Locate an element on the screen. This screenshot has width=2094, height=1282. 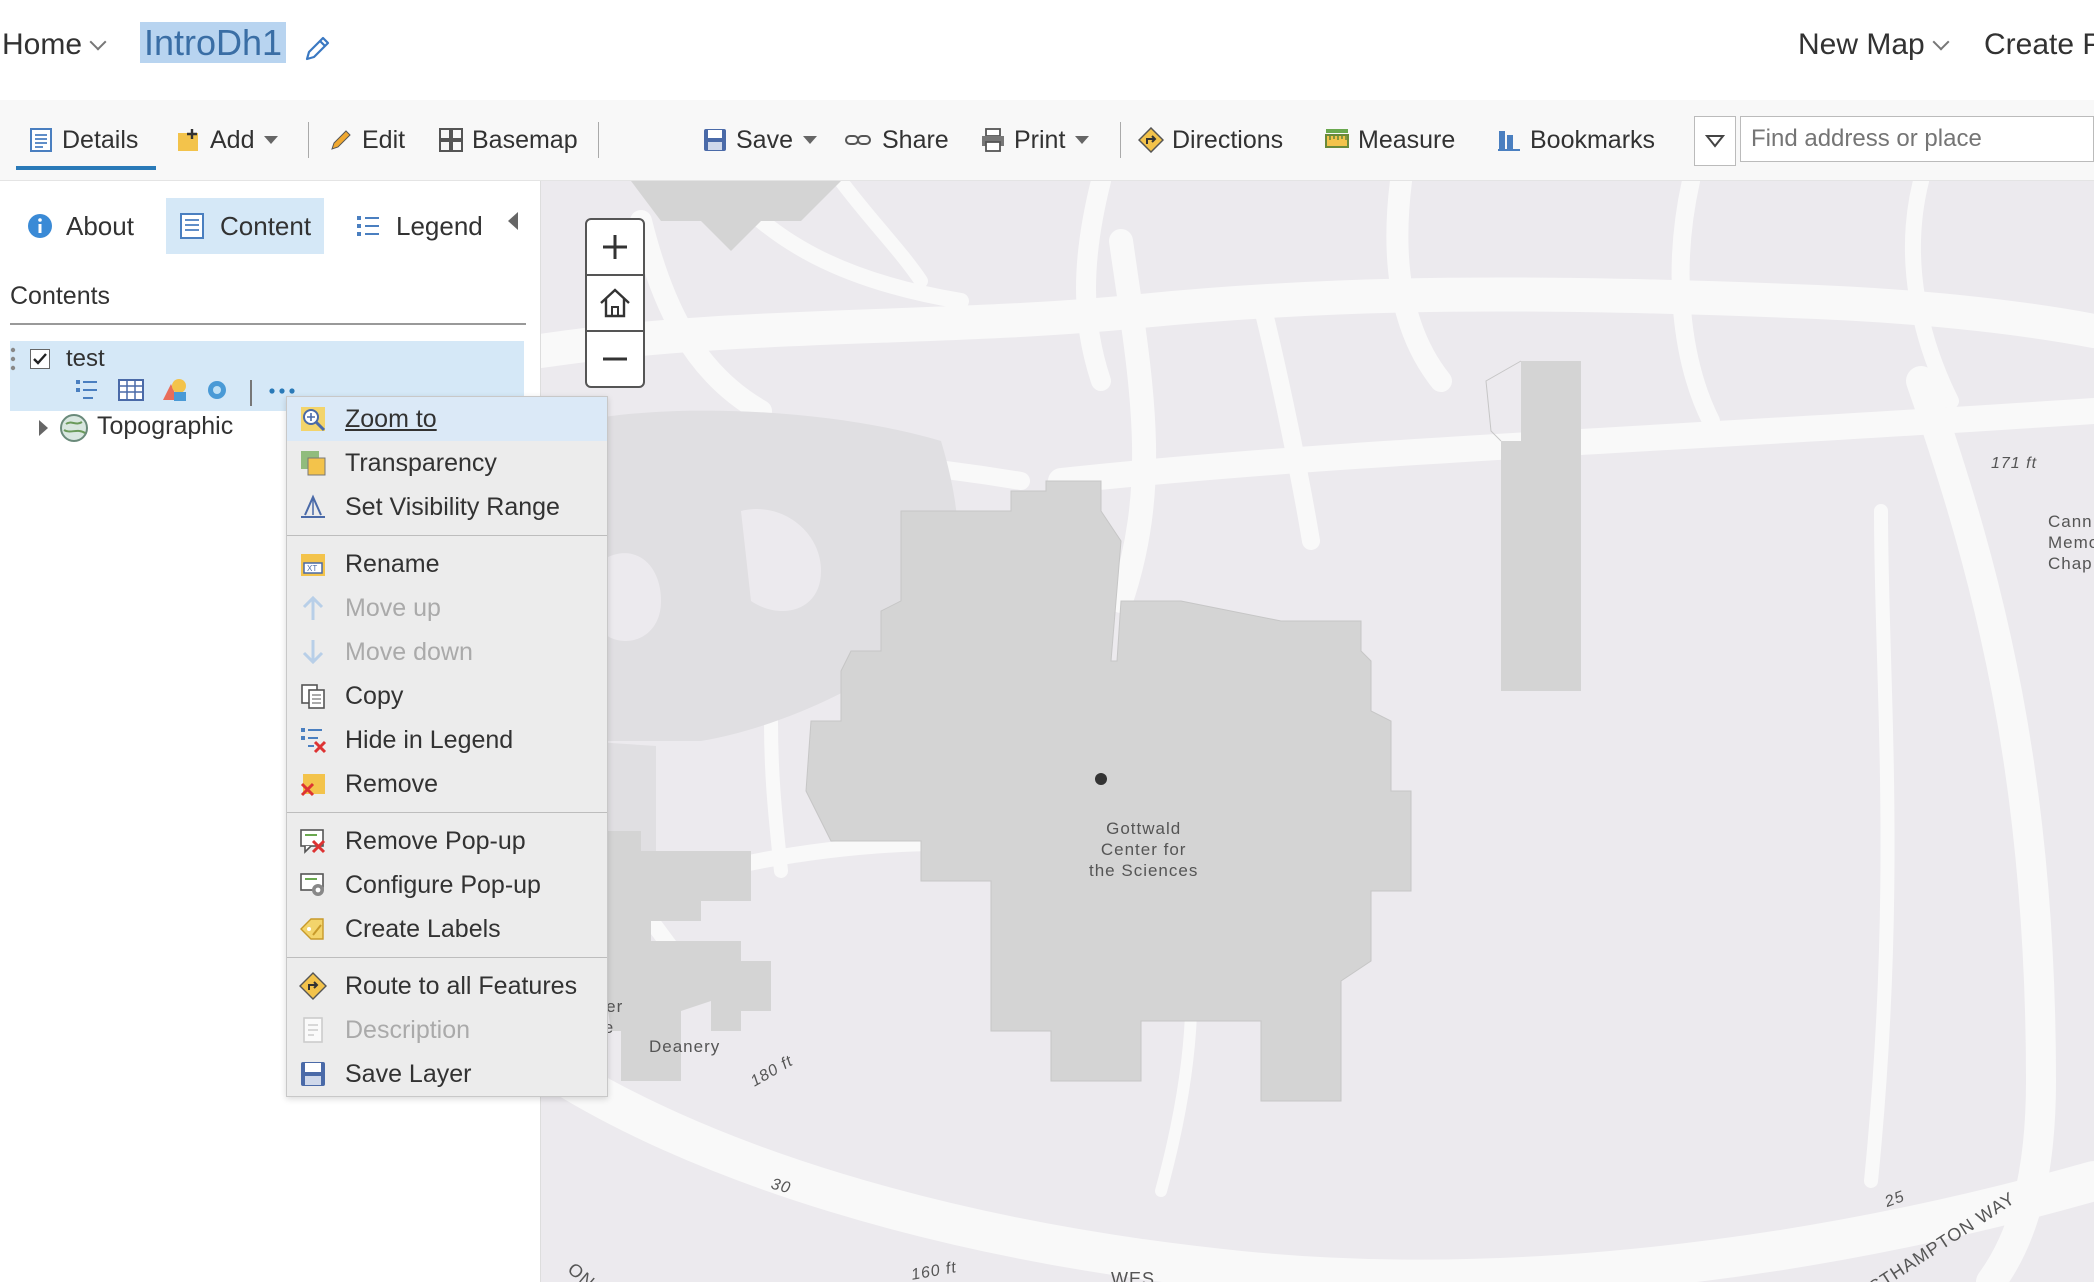
layer-name: test is located at coordinates (85, 359).